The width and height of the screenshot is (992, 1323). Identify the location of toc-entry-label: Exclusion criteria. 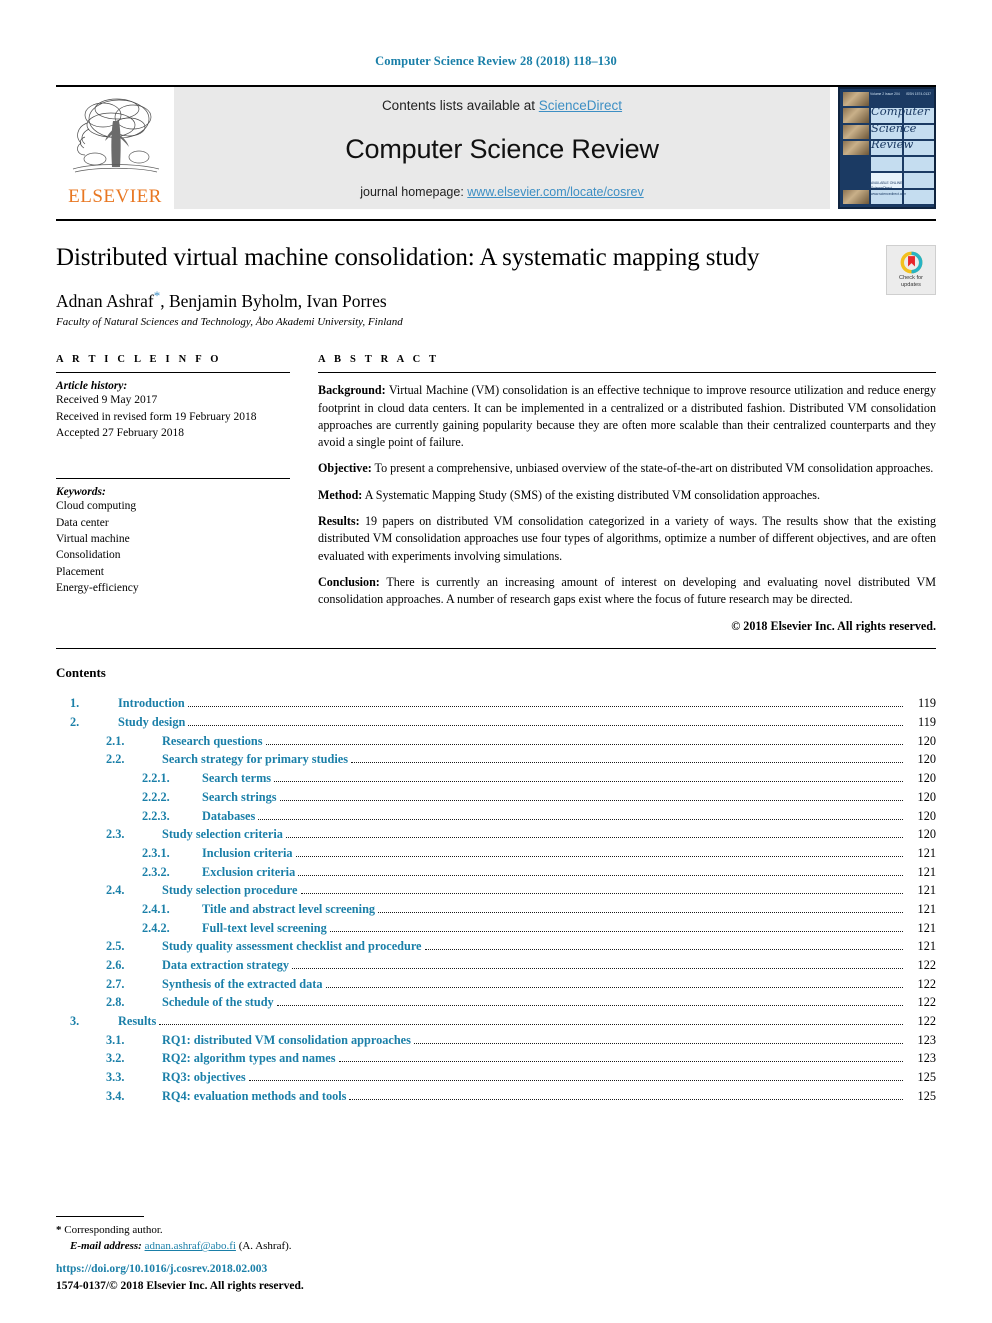
(248, 872).